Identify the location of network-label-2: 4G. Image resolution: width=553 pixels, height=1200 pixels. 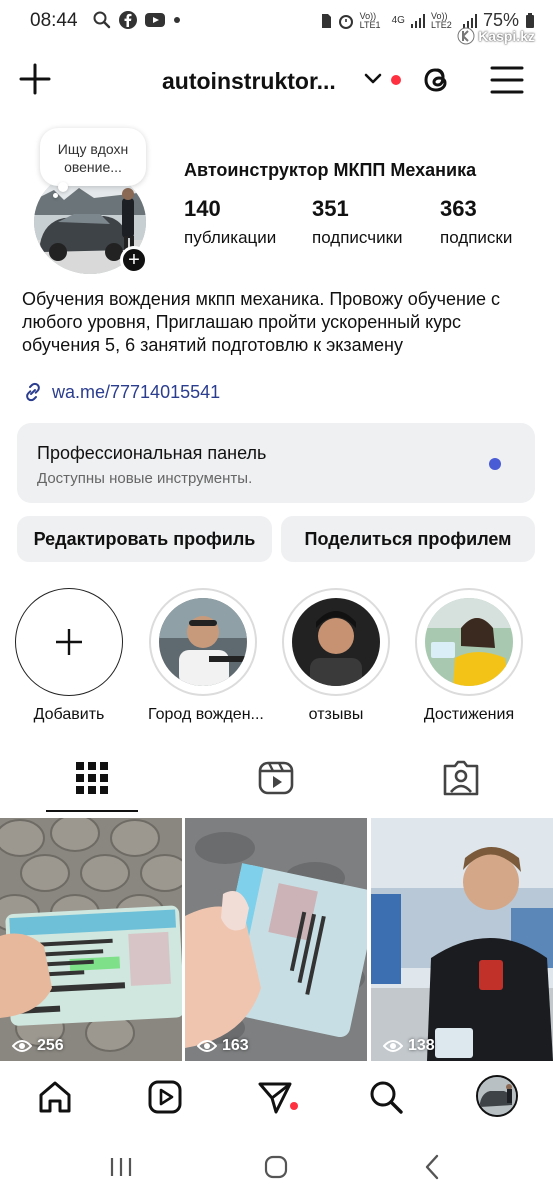
(398, 20).